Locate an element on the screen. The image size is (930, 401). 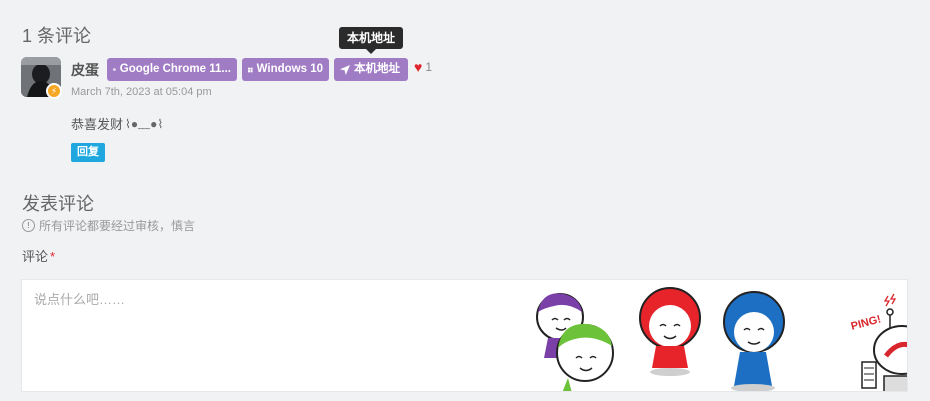
comment-field-label: 评论 * is located at coordinates (38, 255).